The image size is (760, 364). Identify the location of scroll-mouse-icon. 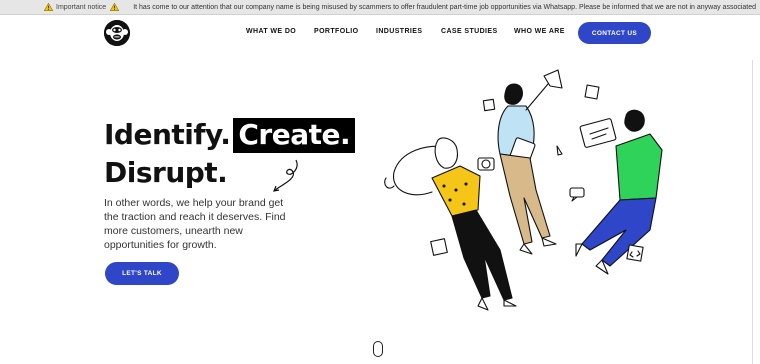
(378, 349).